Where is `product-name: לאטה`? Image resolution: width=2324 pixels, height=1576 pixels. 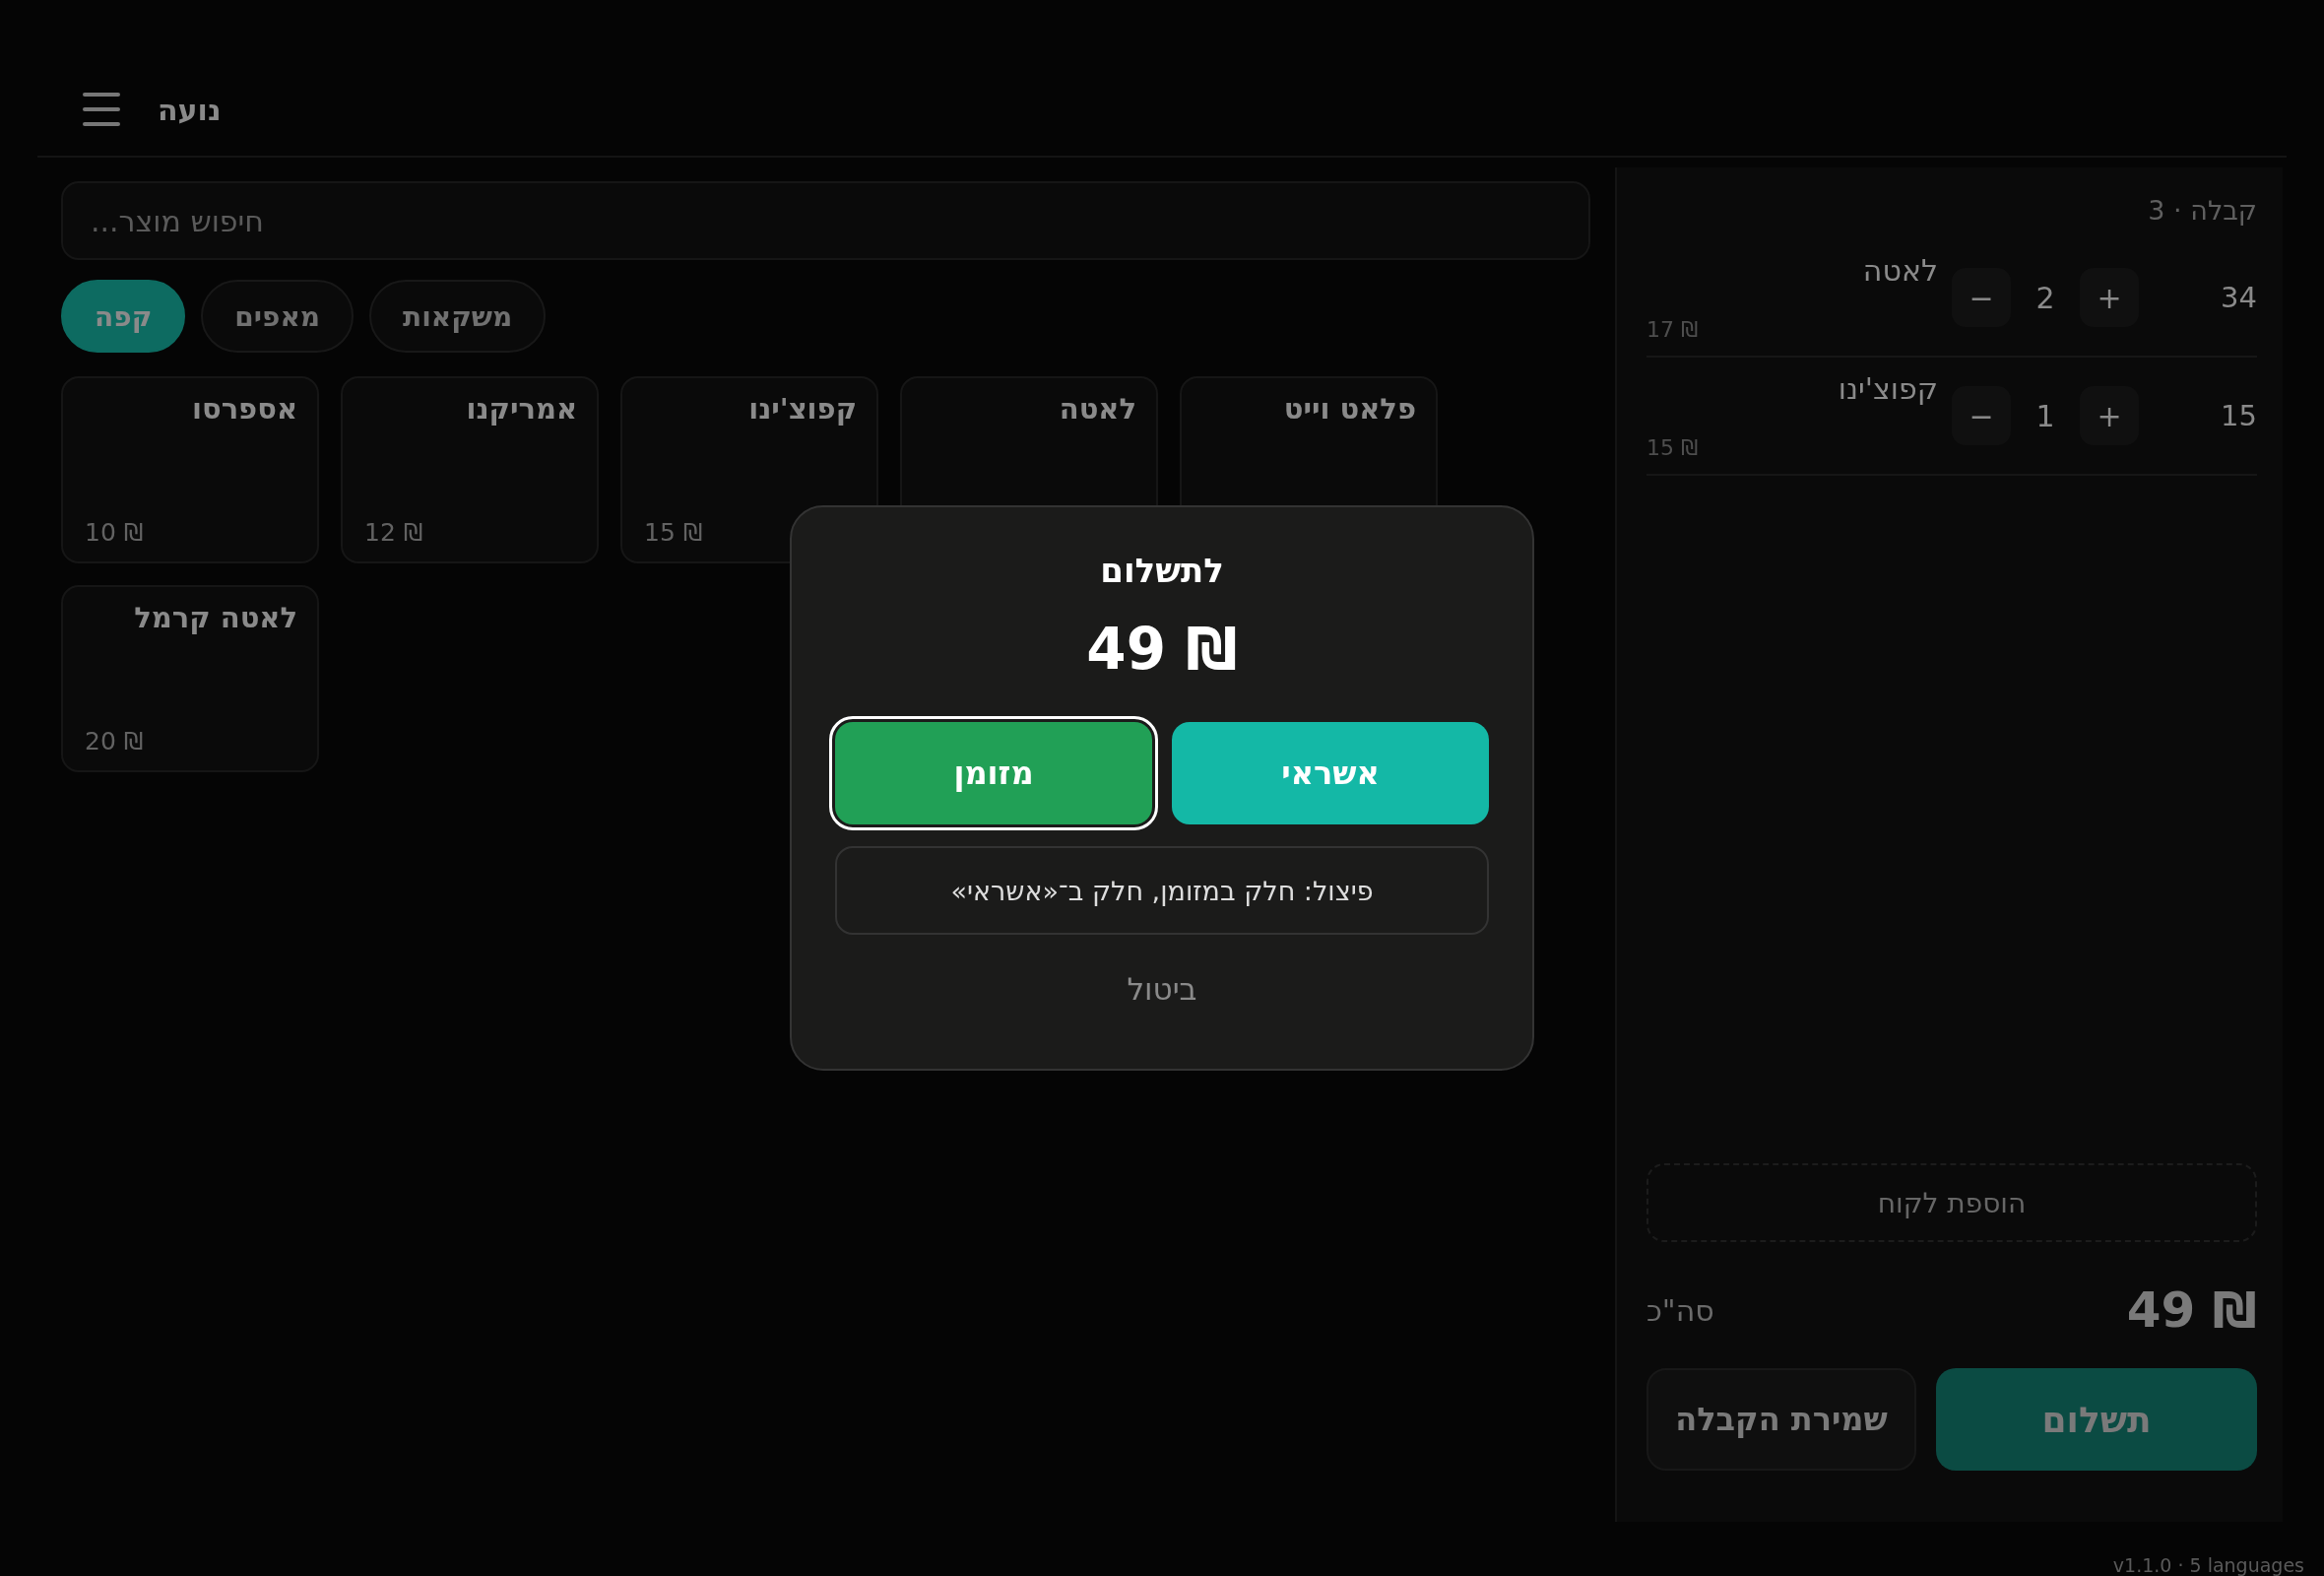 product-name: לאטה is located at coordinates (1097, 409).